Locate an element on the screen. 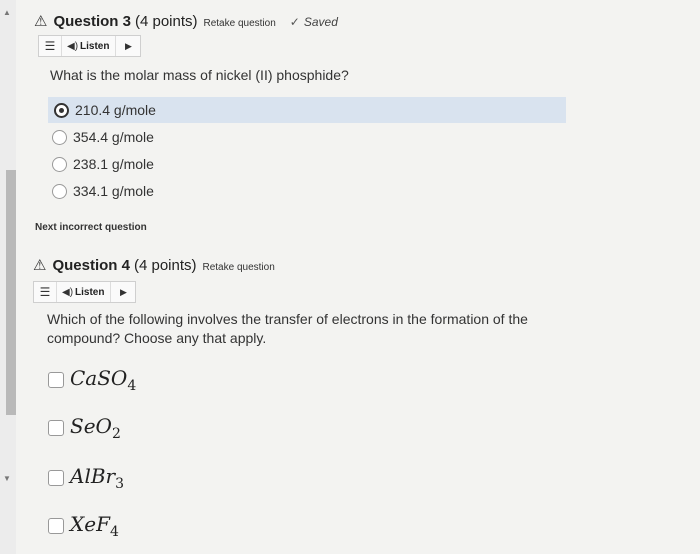 The width and height of the screenshot is (700, 554). answer-option: 210.4 g/mole is located at coordinates (307, 110).